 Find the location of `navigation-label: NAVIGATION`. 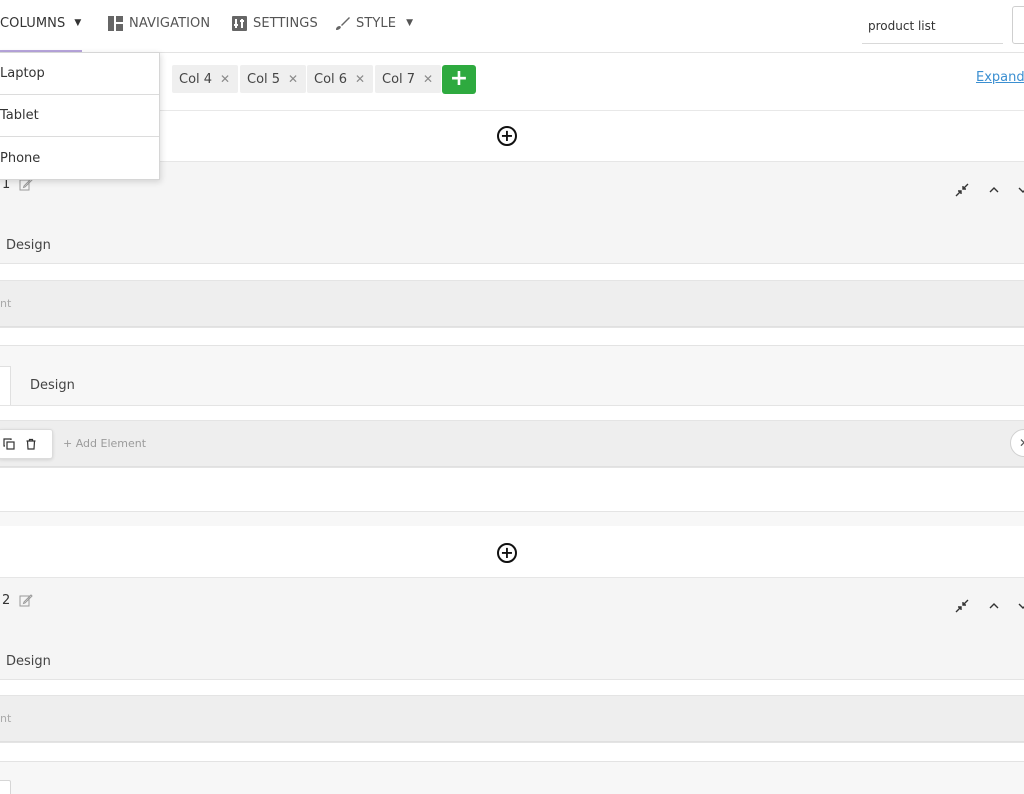

navigation-label: NAVIGATION is located at coordinates (170, 23).